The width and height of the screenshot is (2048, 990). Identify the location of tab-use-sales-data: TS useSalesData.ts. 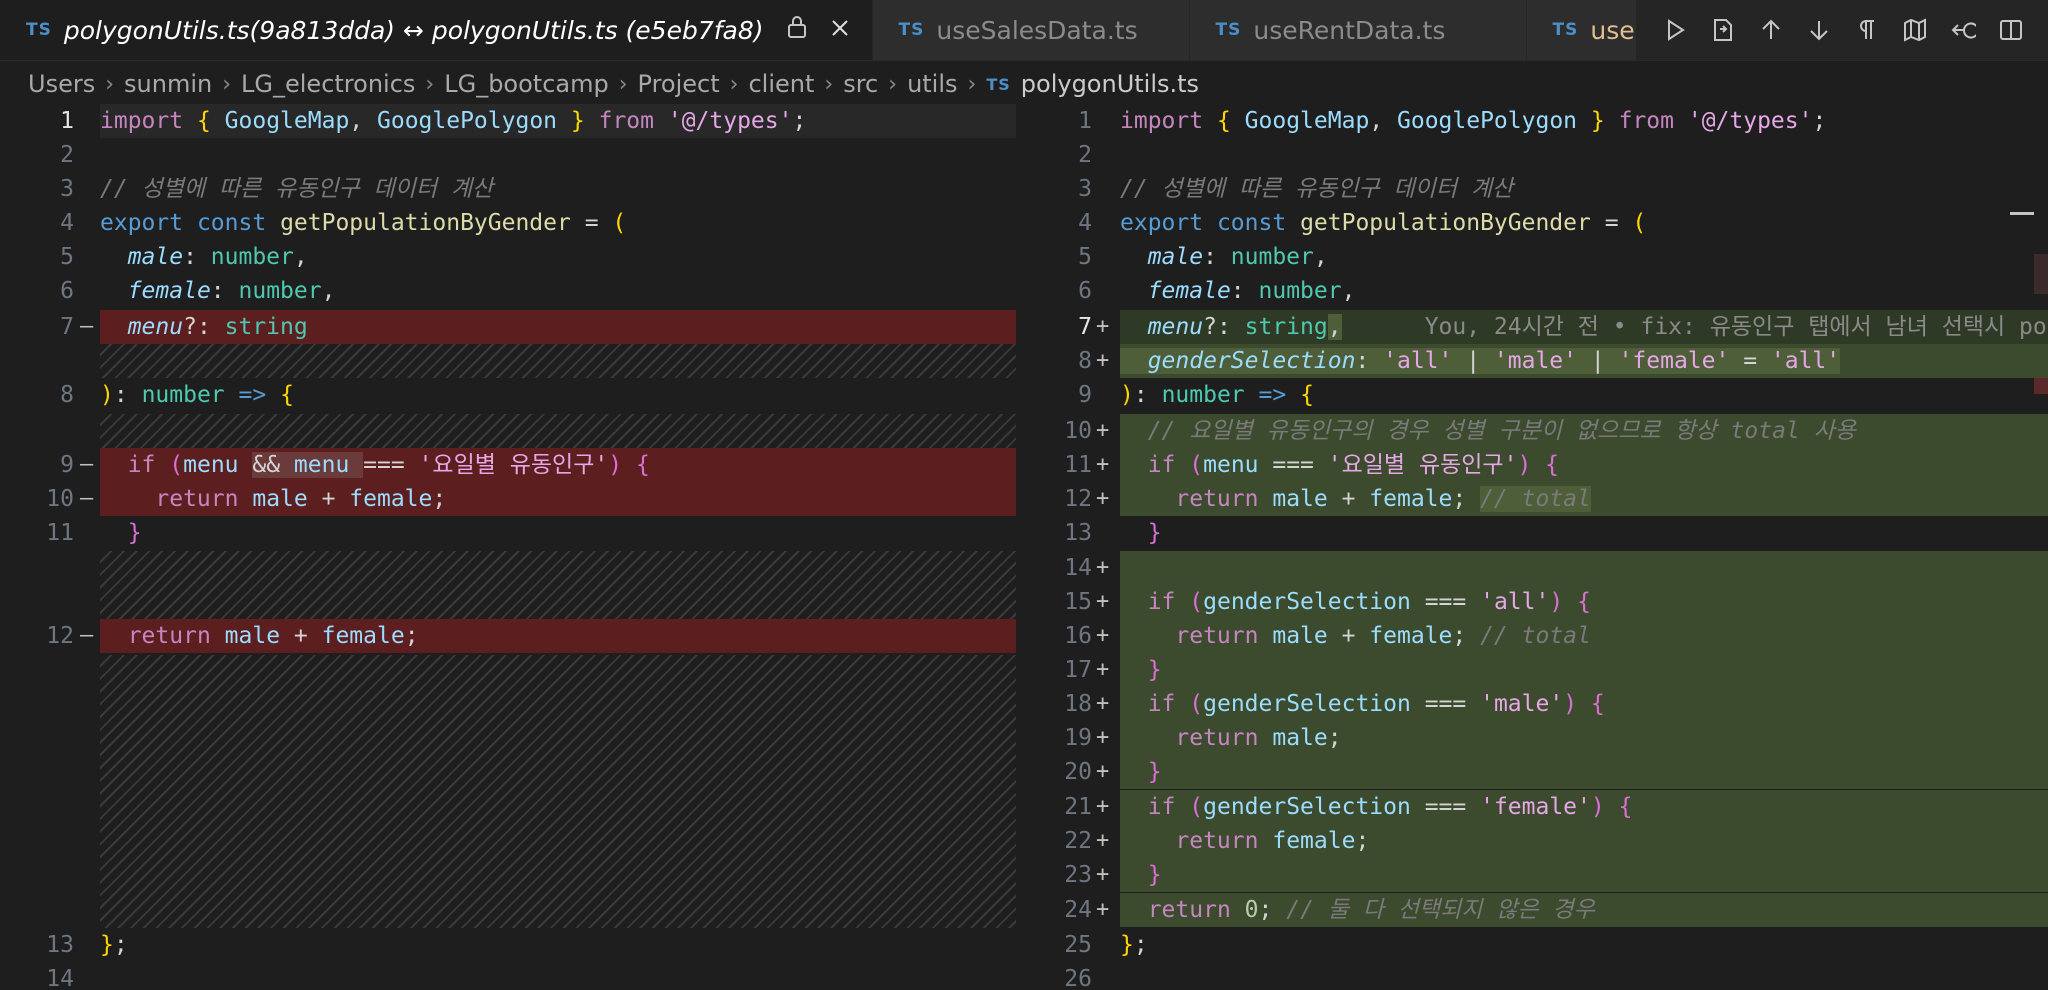
(1031, 30).